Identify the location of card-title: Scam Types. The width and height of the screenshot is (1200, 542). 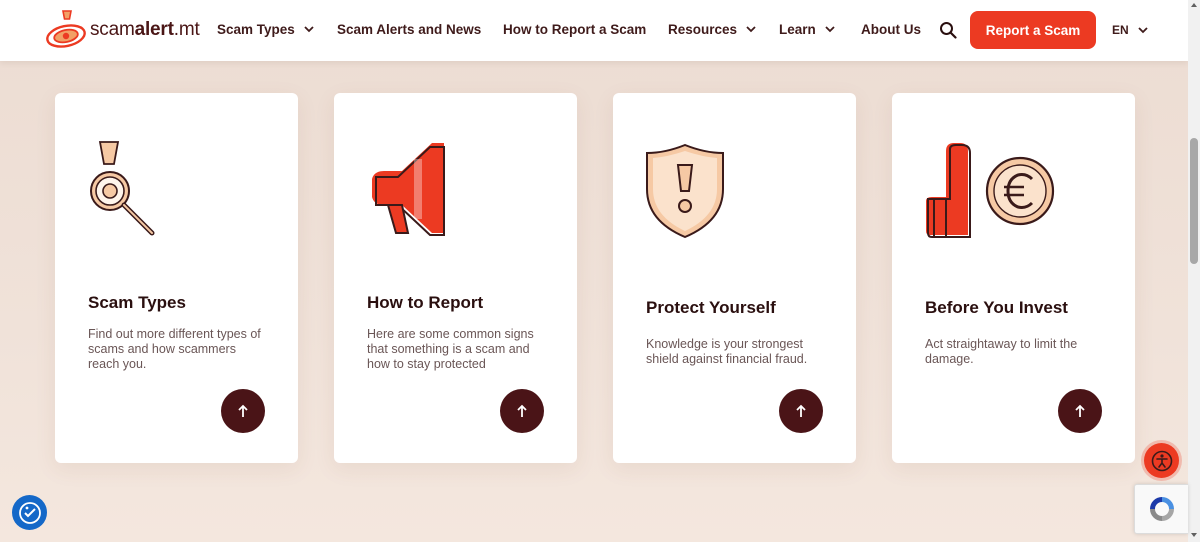
(137, 302).